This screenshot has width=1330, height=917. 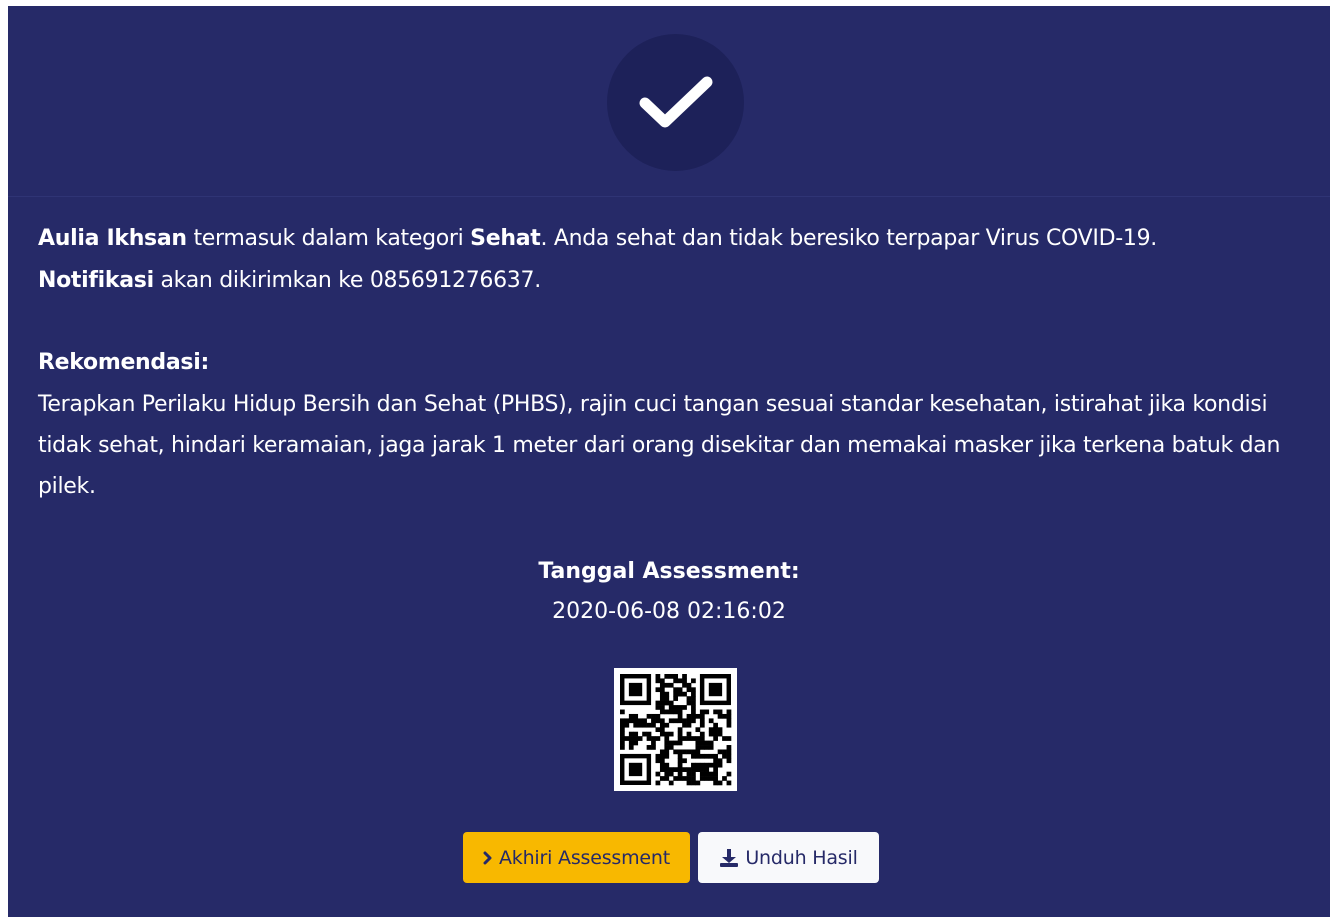 What do you see at coordinates (669, 571) in the screenshot?
I see `assessment-date-label: Tanggal Assessment:` at bounding box center [669, 571].